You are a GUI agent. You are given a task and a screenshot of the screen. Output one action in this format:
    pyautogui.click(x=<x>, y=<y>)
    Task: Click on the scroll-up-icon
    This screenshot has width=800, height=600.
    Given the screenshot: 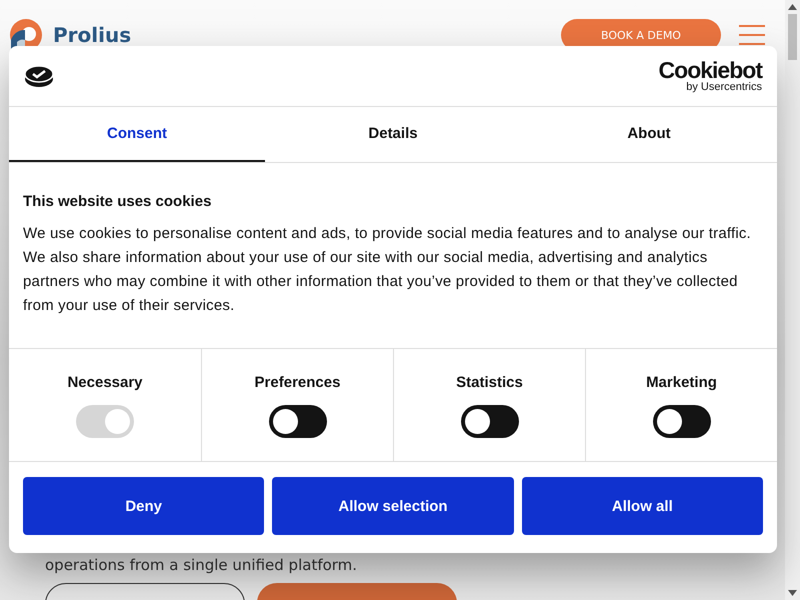 What is the action you would take?
    pyautogui.click(x=792, y=7)
    